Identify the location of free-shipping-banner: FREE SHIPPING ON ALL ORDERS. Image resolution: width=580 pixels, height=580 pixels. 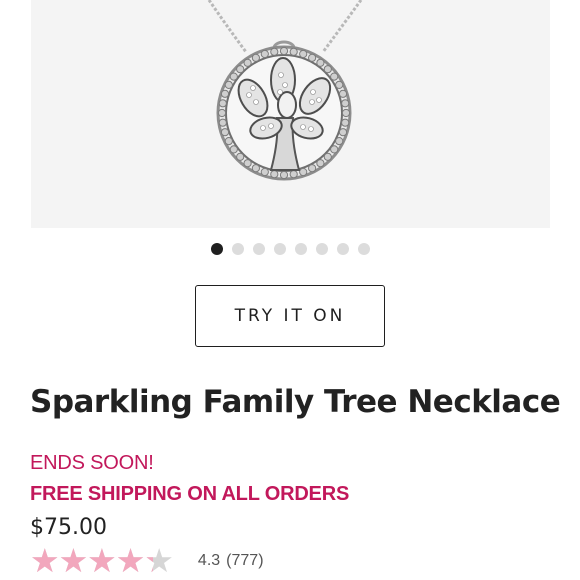
(190, 494).